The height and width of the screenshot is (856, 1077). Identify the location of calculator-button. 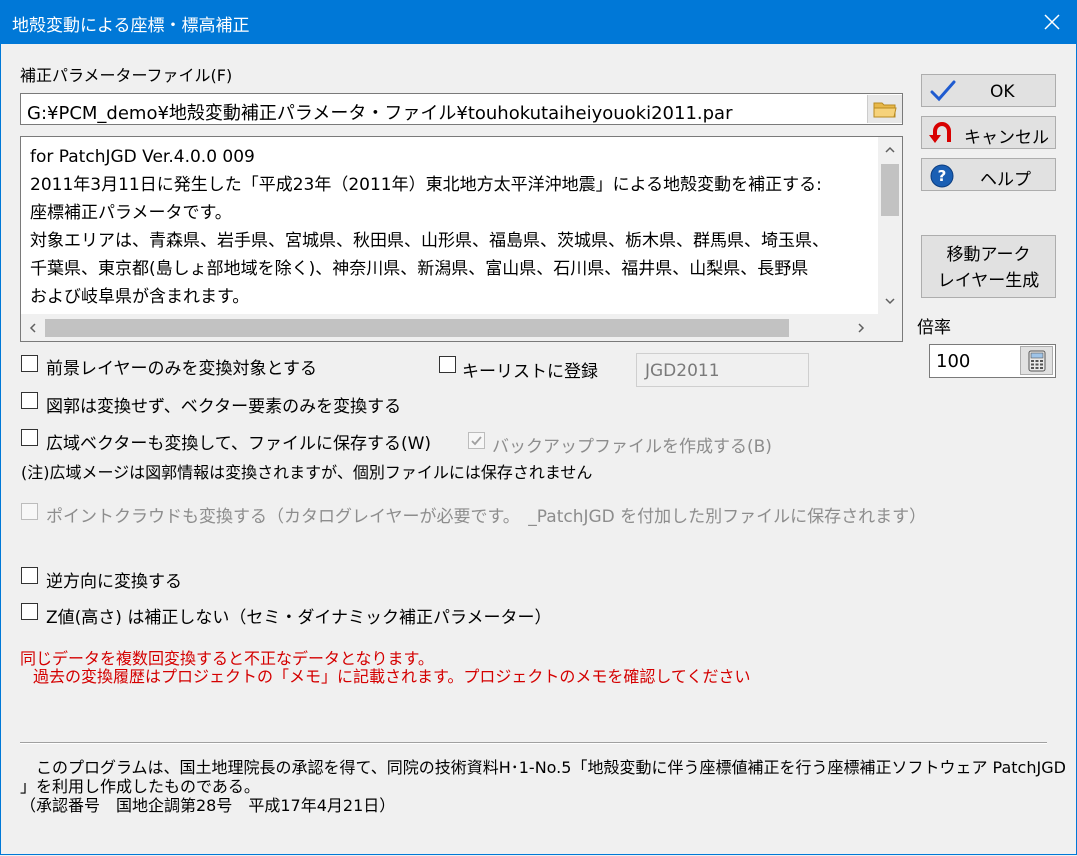
(1036, 360).